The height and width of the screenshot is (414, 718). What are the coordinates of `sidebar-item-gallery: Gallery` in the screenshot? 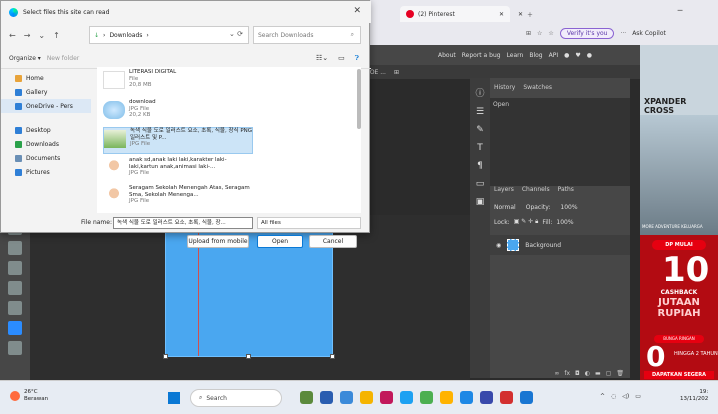 It's located at (46, 92).